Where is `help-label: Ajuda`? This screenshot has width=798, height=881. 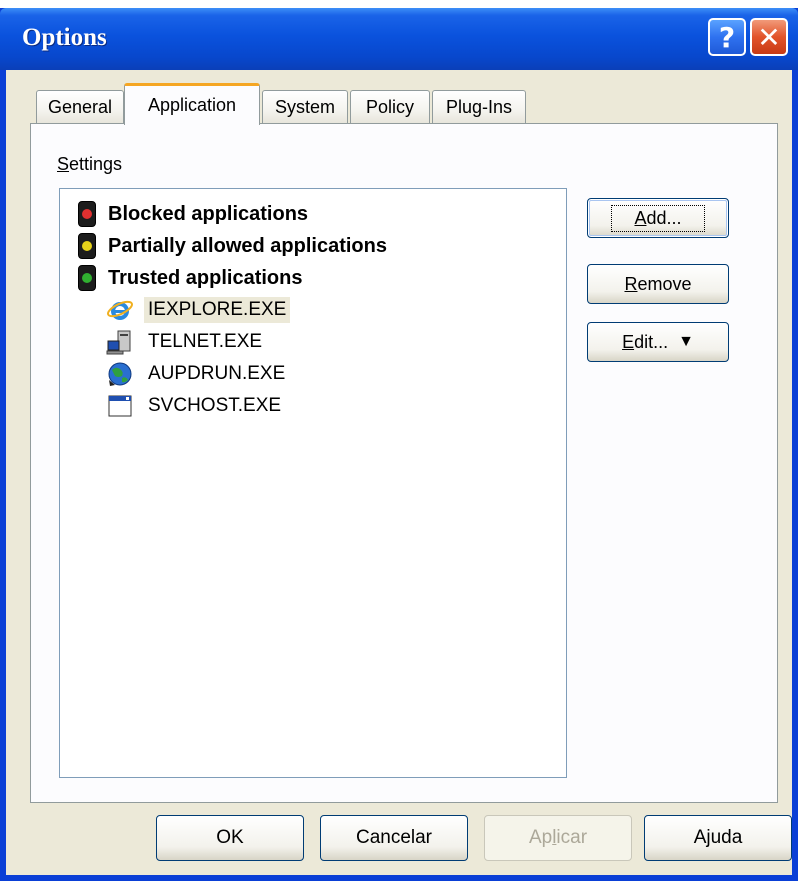
help-label: Ajuda is located at coordinates (718, 837).